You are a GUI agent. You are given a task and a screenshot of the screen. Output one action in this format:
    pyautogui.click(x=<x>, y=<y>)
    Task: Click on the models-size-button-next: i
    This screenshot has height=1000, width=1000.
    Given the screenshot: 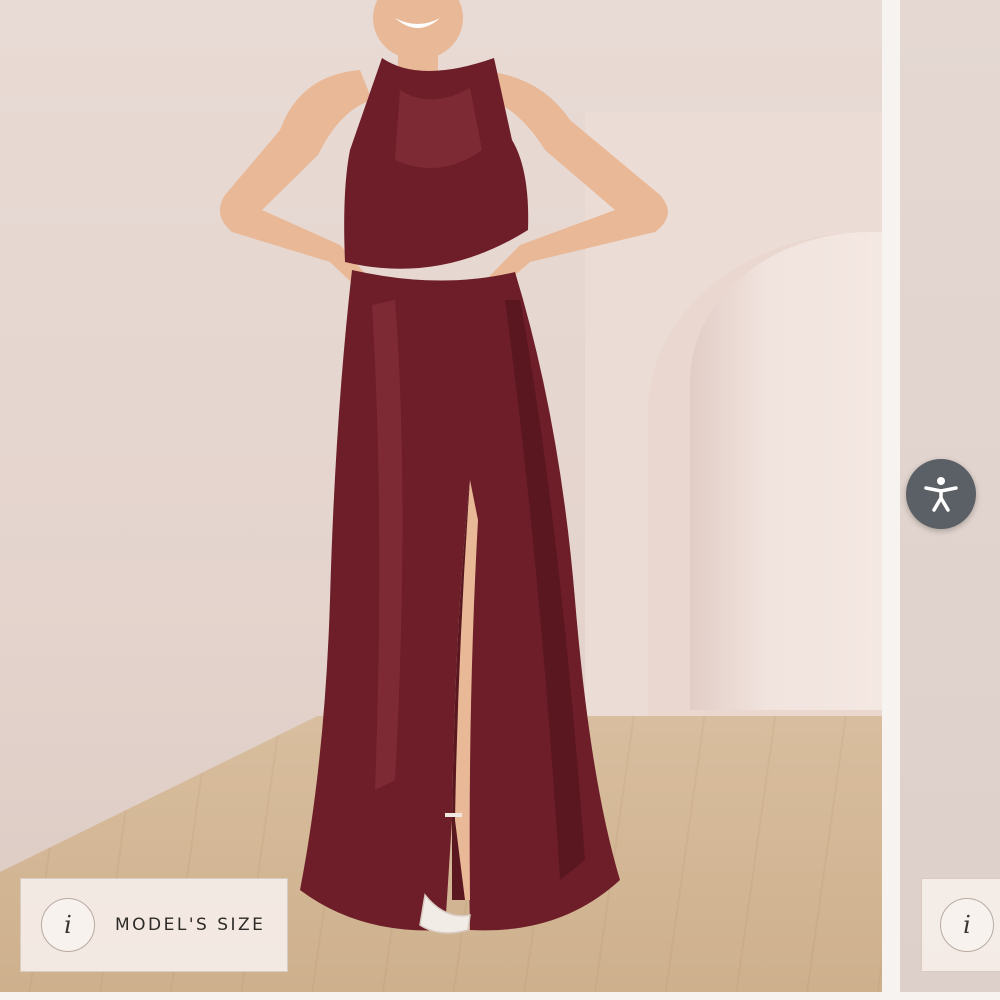 What is the action you would take?
    pyautogui.click(x=960, y=925)
    